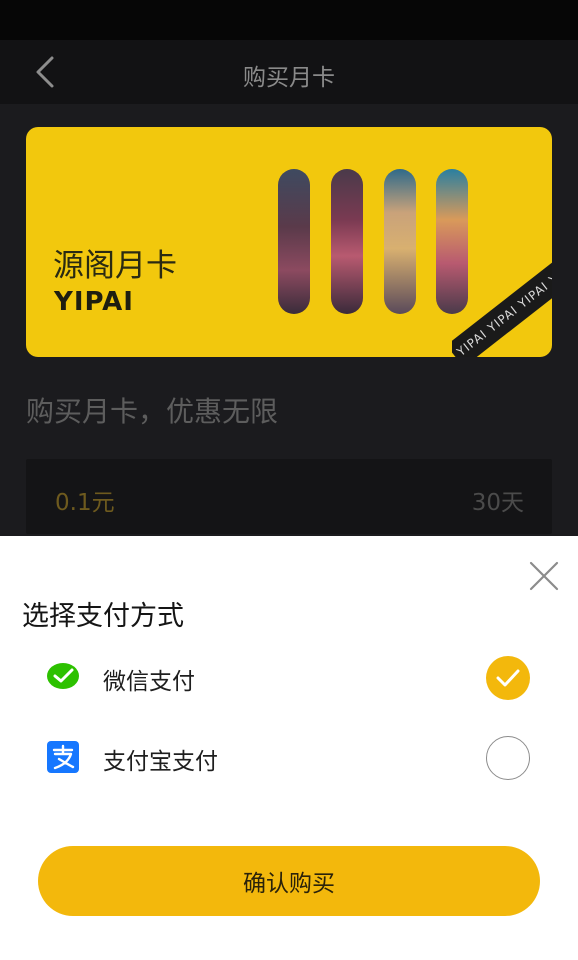 This screenshot has width=578, height=960. I want to click on card-photo-strips, so click(373, 241).